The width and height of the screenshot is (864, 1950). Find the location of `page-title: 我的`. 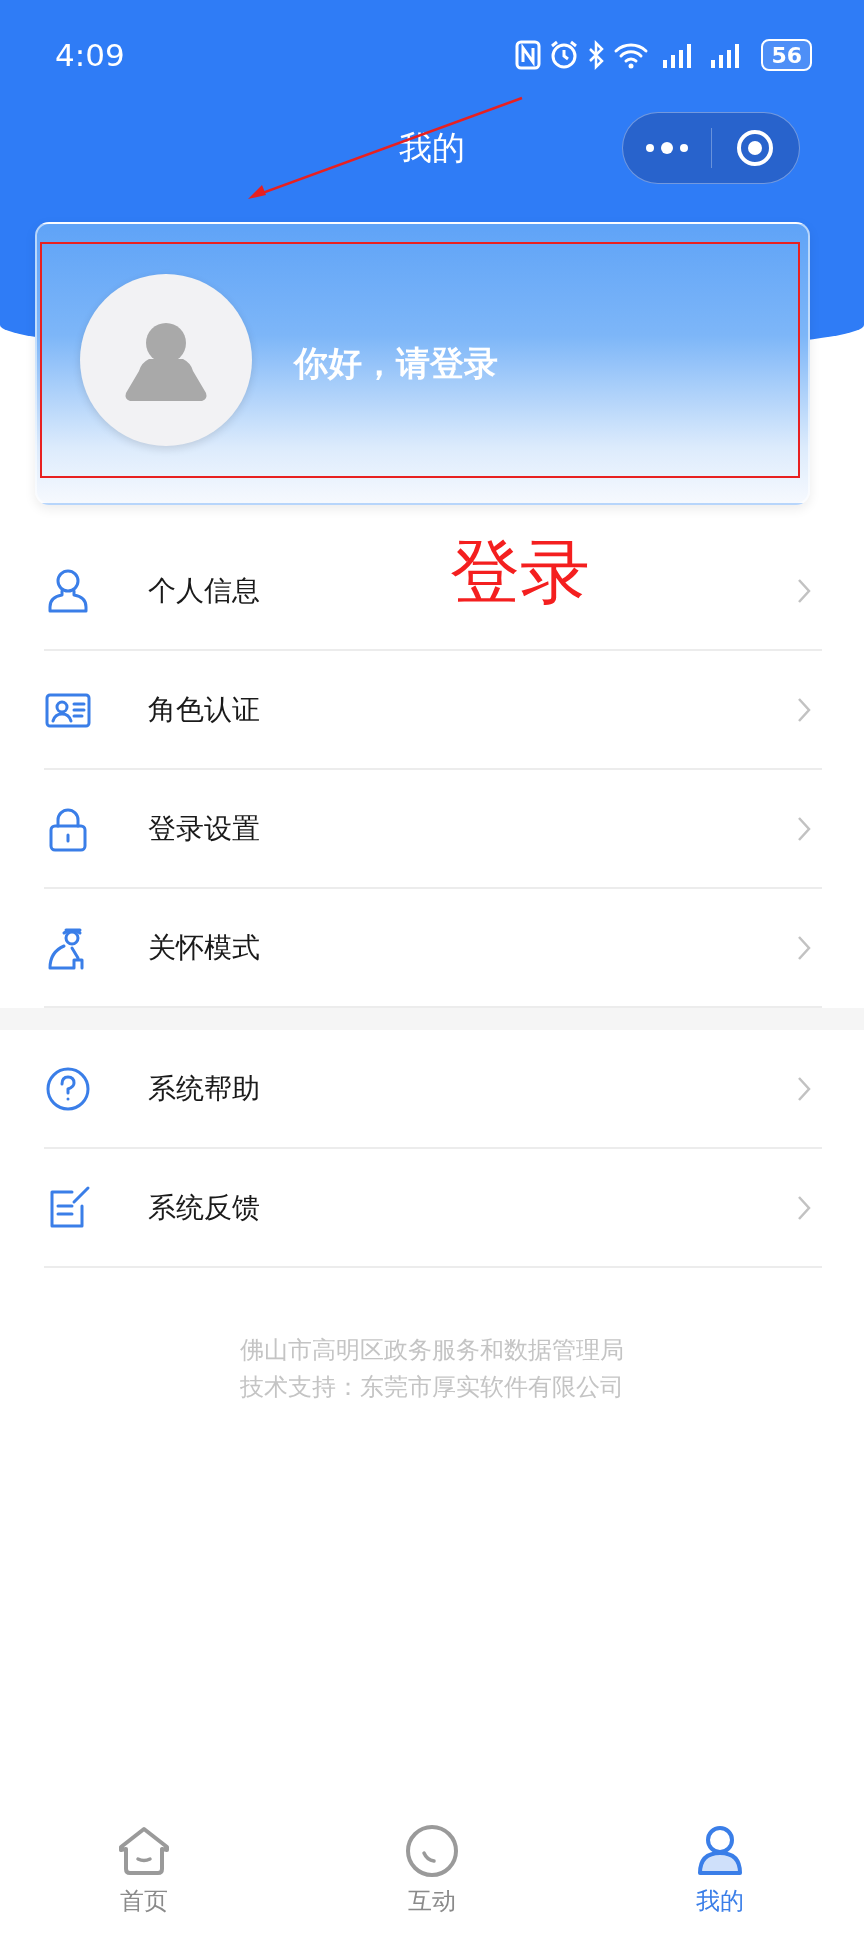

page-title: 我的 is located at coordinates (432, 147).